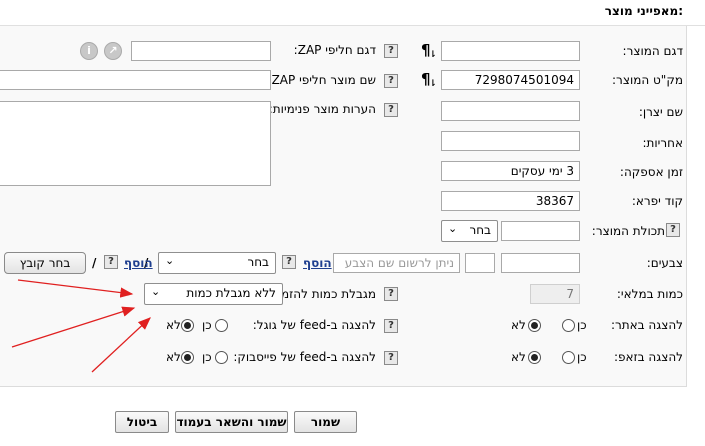 This screenshot has width=705, height=446. I want to click on cancel-button: ביטול, so click(142, 422).